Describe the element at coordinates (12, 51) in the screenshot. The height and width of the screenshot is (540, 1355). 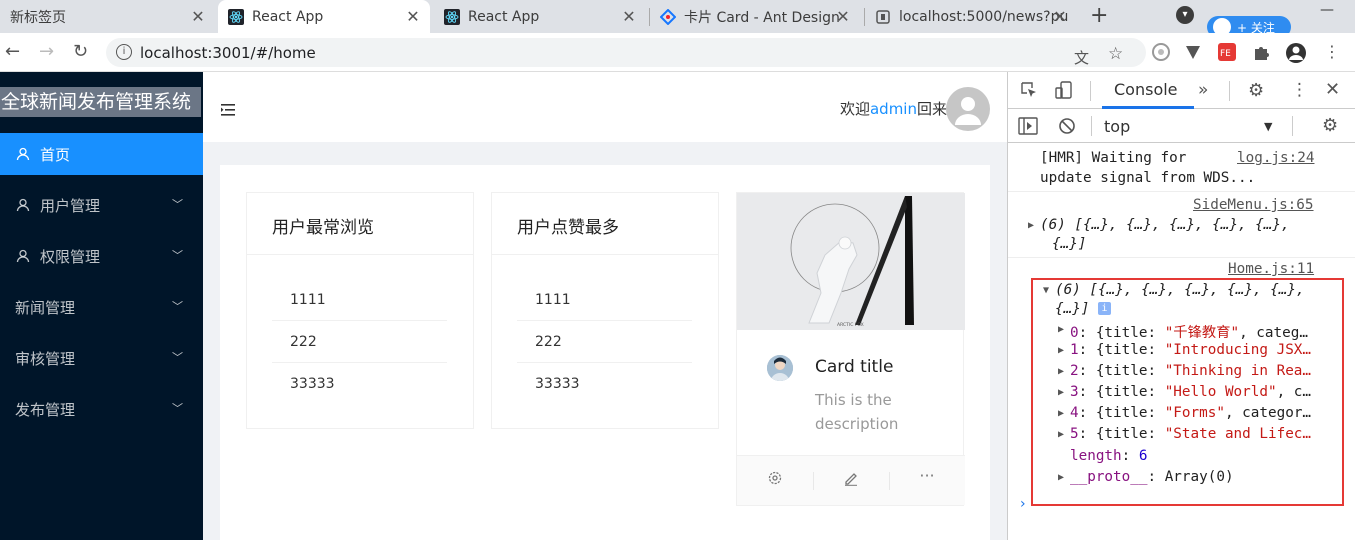
I see `back-icon: ←` at that location.